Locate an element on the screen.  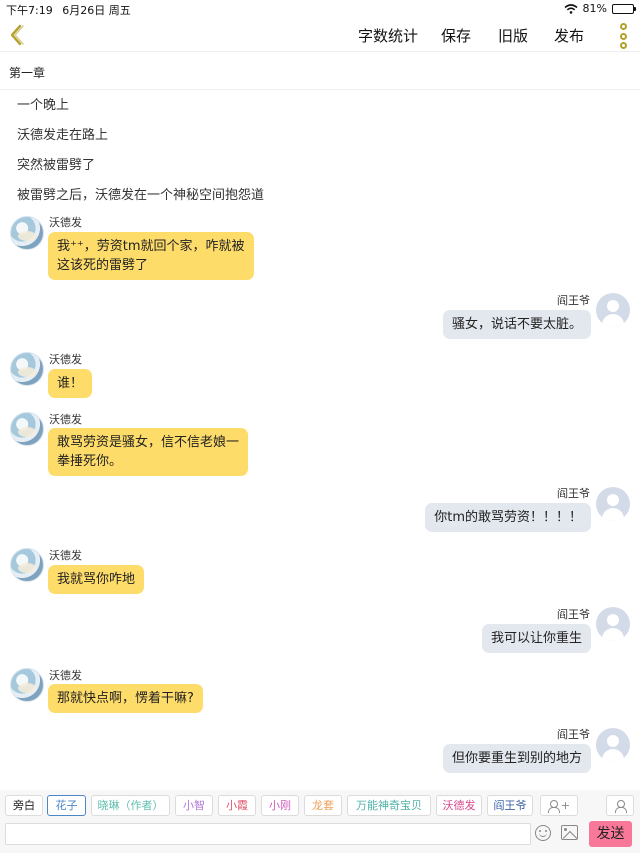
message-text: 但你要重生到别的地方 is located at coordinates (516, 758).